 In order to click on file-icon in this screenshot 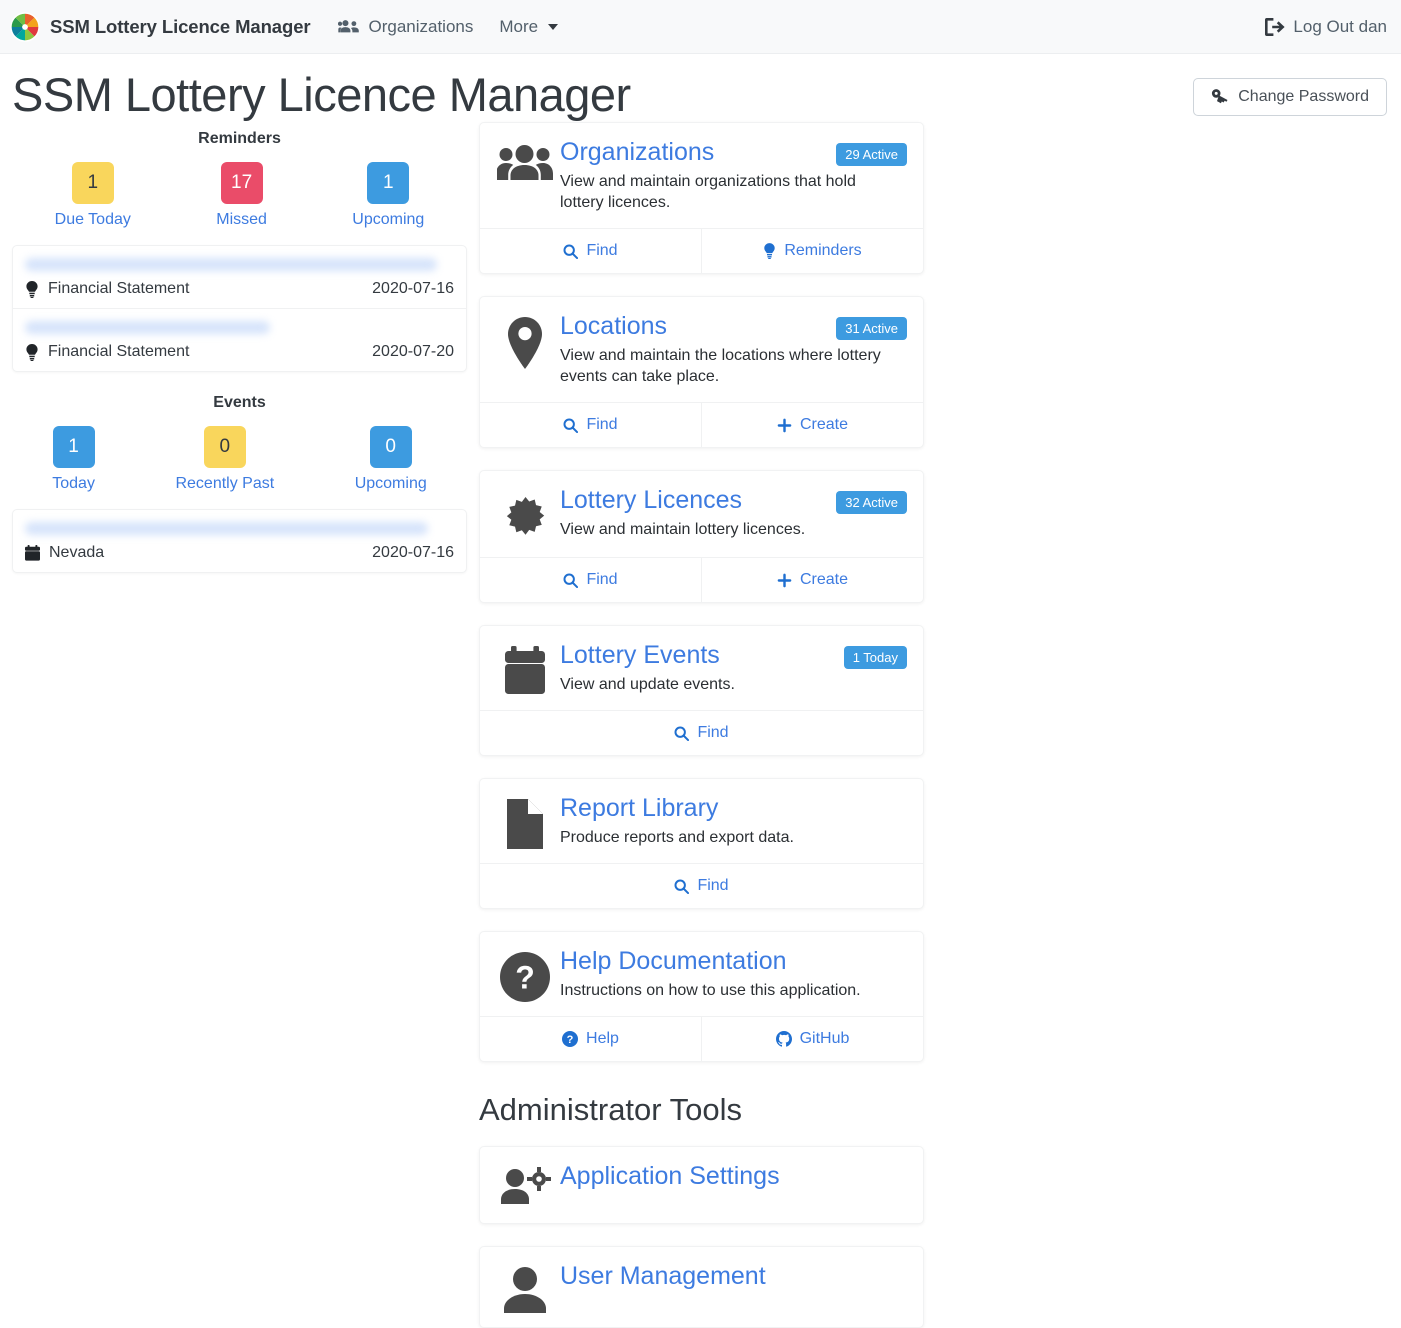, I will do `click(525, 822)`.